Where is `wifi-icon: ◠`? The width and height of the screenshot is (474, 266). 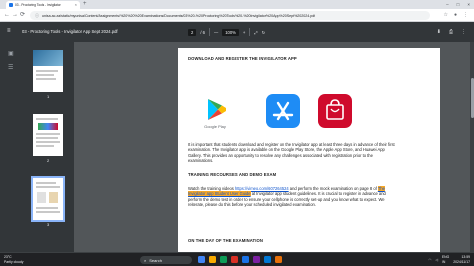
wifi-icon: ◠ is located at coordinates (429, 260).